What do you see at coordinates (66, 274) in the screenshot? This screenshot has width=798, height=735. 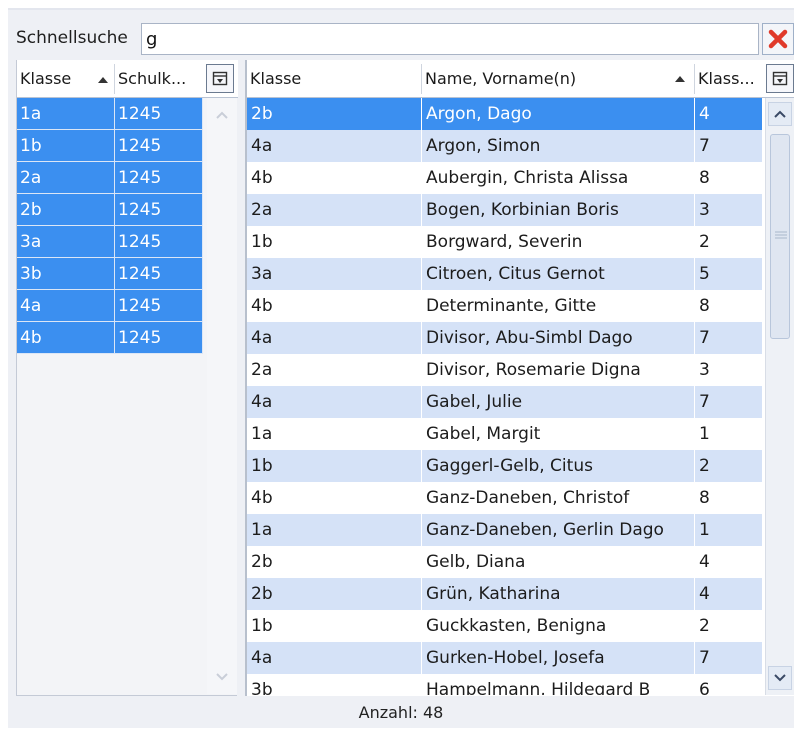 I see `class-cell: 3b` at bounding box center [66, 274].